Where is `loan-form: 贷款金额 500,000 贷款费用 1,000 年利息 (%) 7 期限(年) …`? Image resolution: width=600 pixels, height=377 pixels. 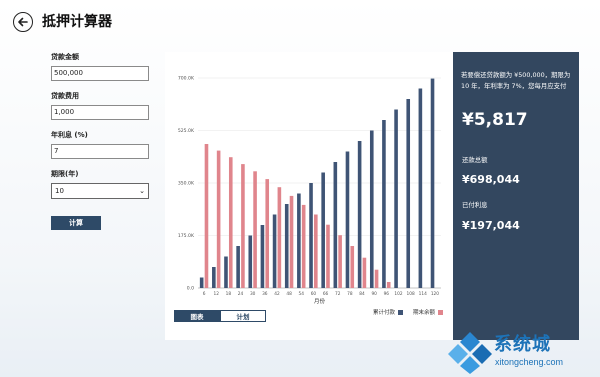
loan-form: 贷款金额 500,000 贷款费用 1,000 年利息 (%) 7 期限(年) … is located at coordinates (101, 125).